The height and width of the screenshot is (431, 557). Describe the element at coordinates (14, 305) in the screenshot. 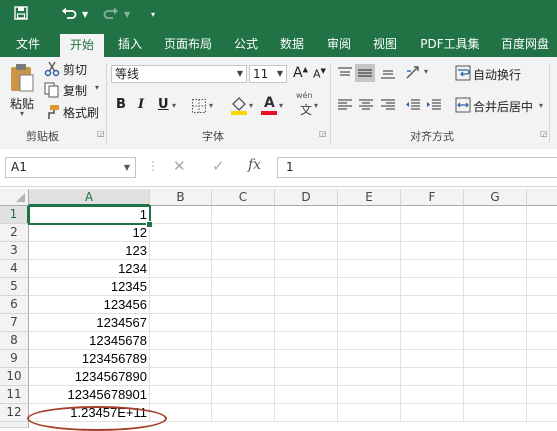

I see `row-header: 6` at that location.